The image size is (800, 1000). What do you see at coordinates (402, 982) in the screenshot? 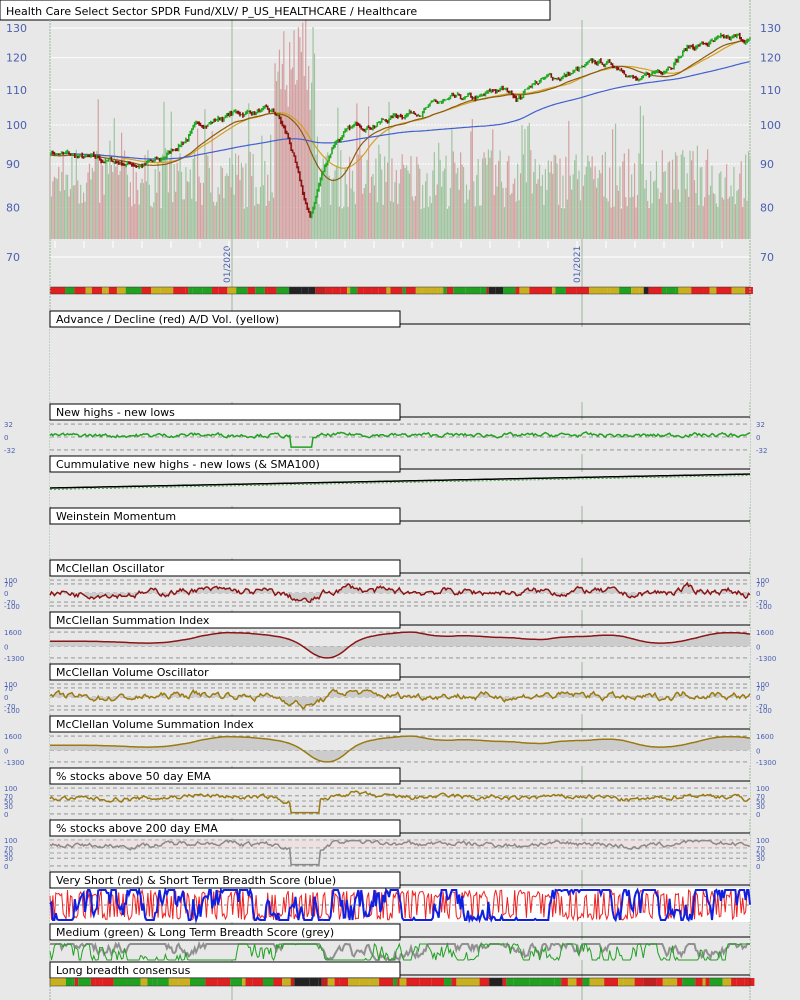
I see `signal-band-bottom` at bounding box center [402, 982].